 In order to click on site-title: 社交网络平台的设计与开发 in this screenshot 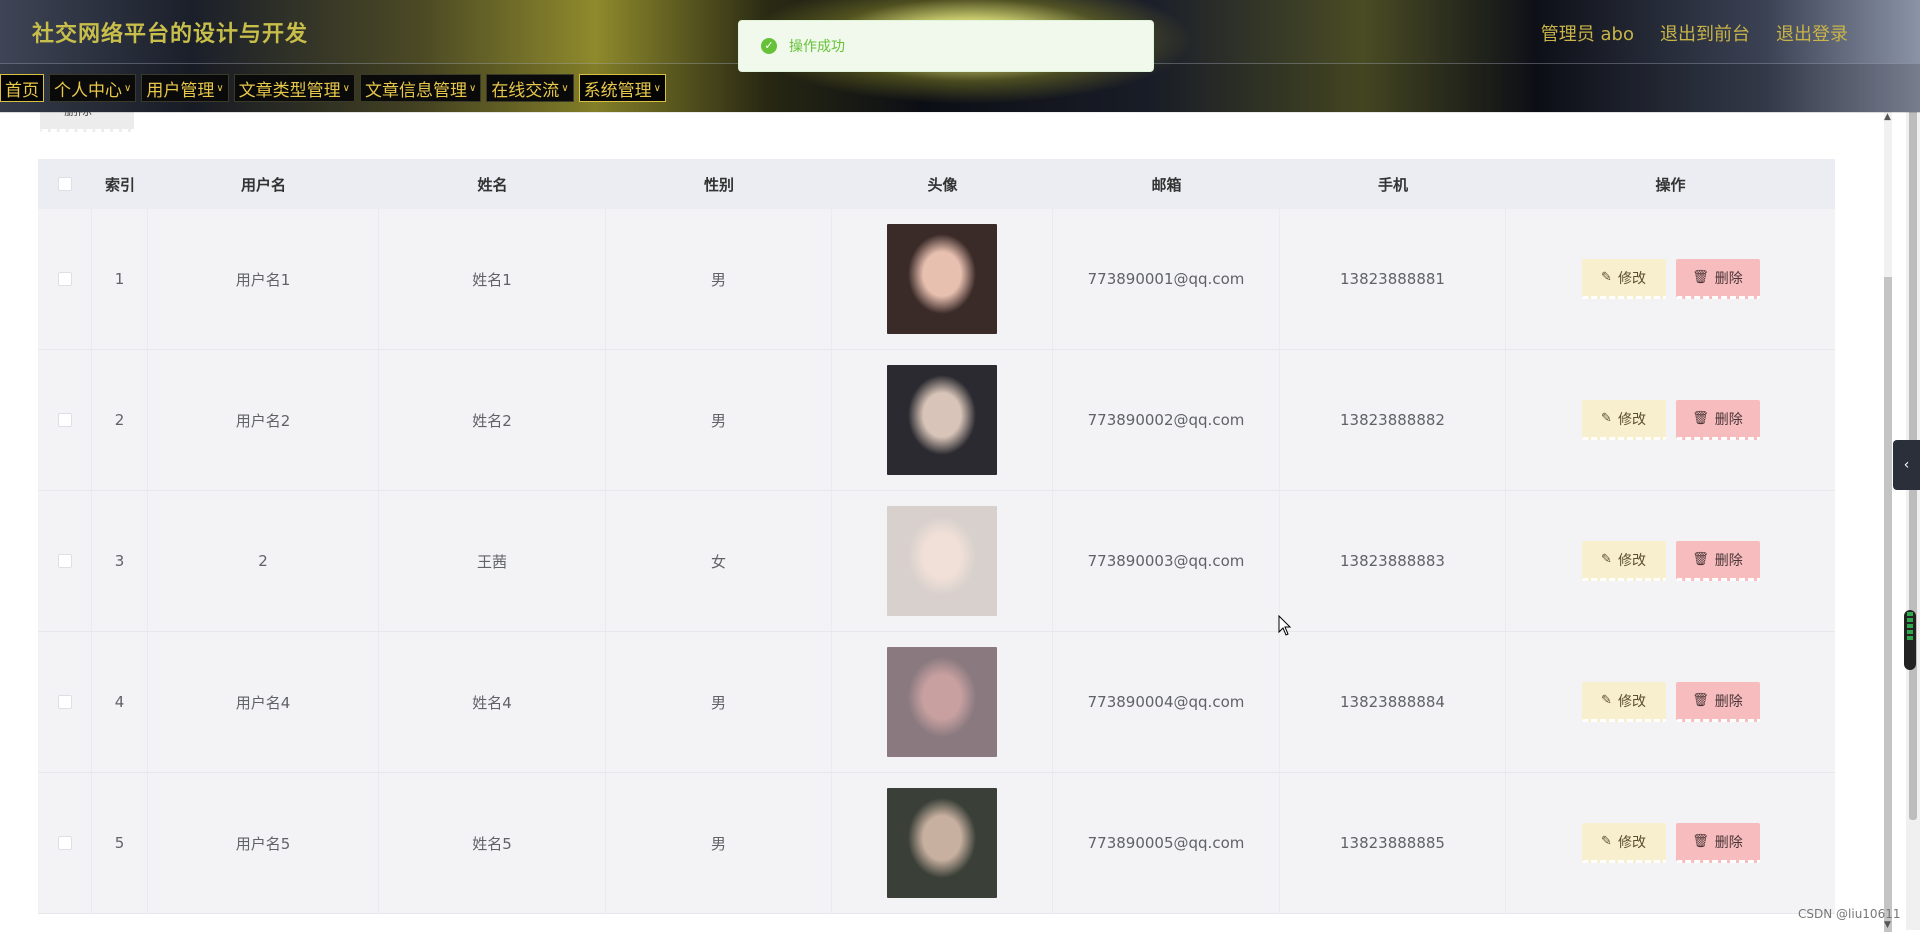, I will do `click(170, 34)`.